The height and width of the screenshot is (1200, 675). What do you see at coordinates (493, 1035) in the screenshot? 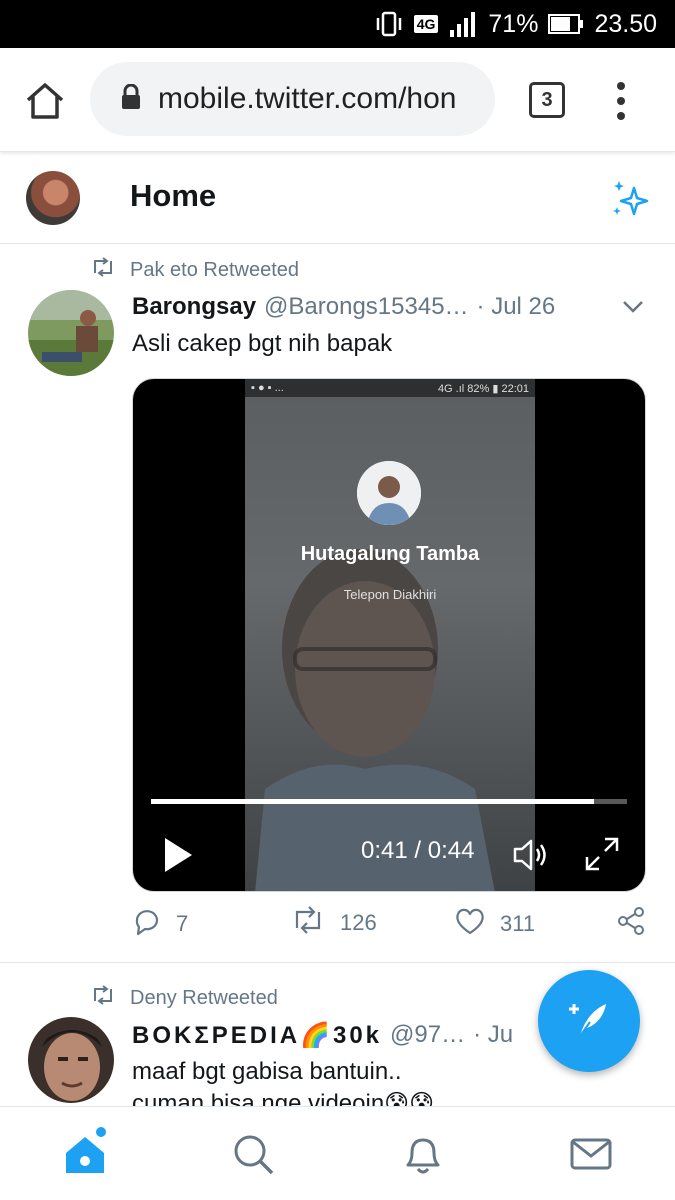
I see `tweet-date: · Ju` at bounding box center [493, 1035].